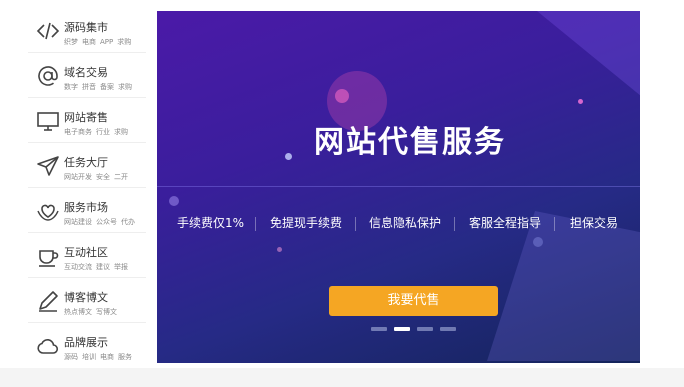  I want to click on sidebar-item-tags: 网站开发 安全 二开, so click(98, 177).